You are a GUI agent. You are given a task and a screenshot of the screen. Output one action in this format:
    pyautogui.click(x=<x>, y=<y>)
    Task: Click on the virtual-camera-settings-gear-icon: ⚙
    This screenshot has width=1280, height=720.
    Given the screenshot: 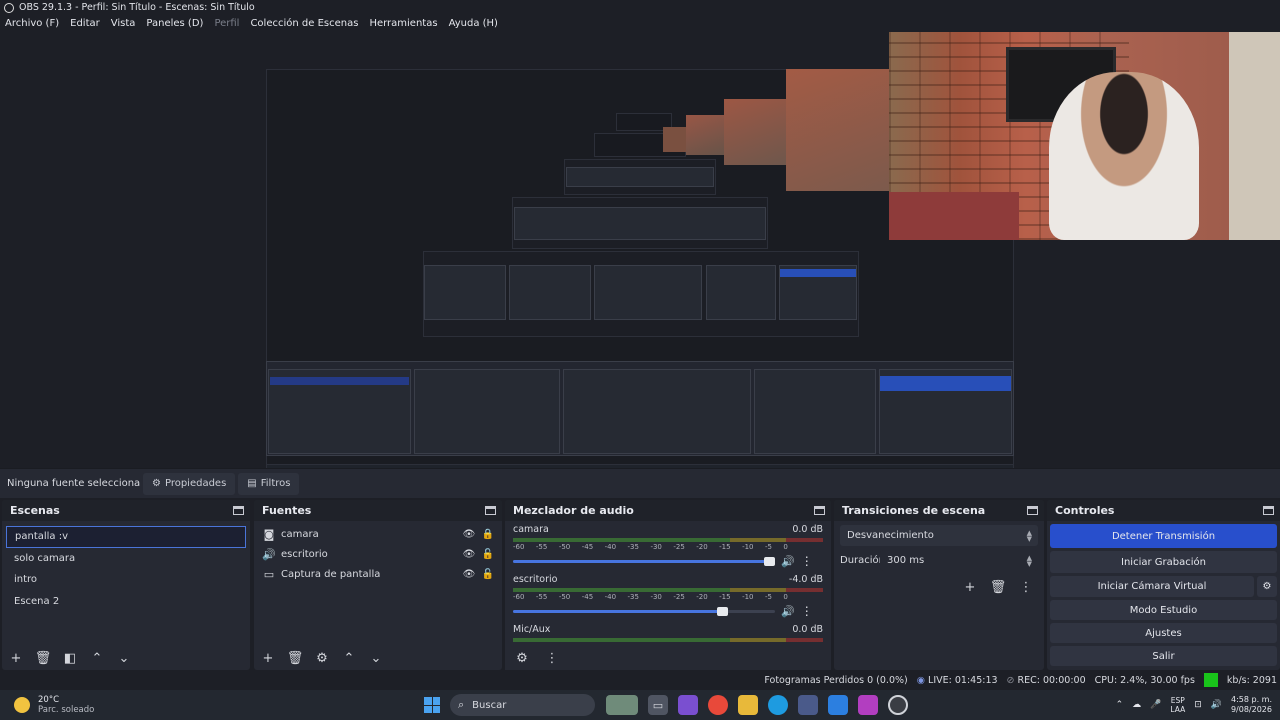 What is the action you would take?
    pyautogui.click(x=1267, y=586)
    